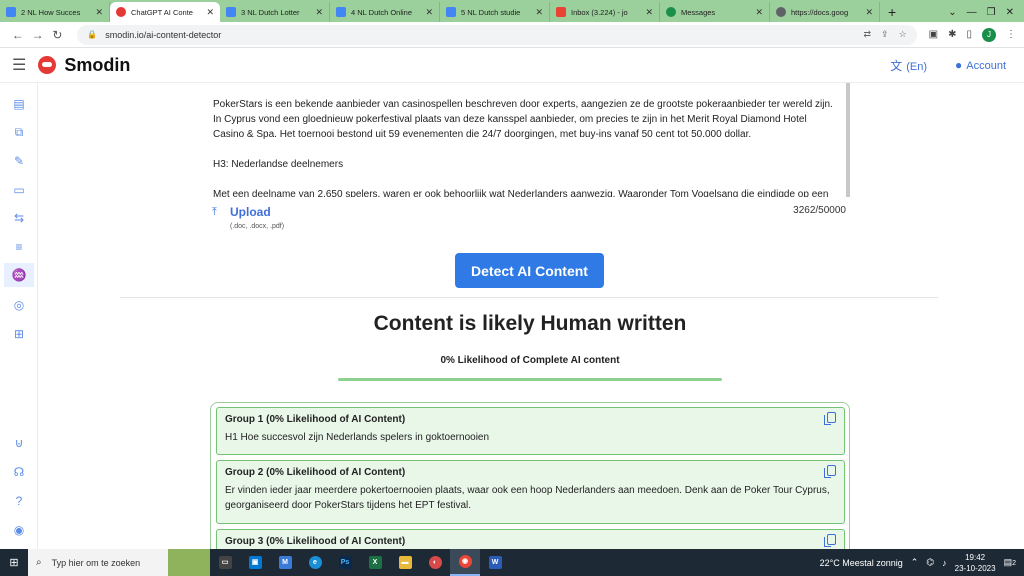  I want to click on chrome-glyph: ◉, so click(465, 561).